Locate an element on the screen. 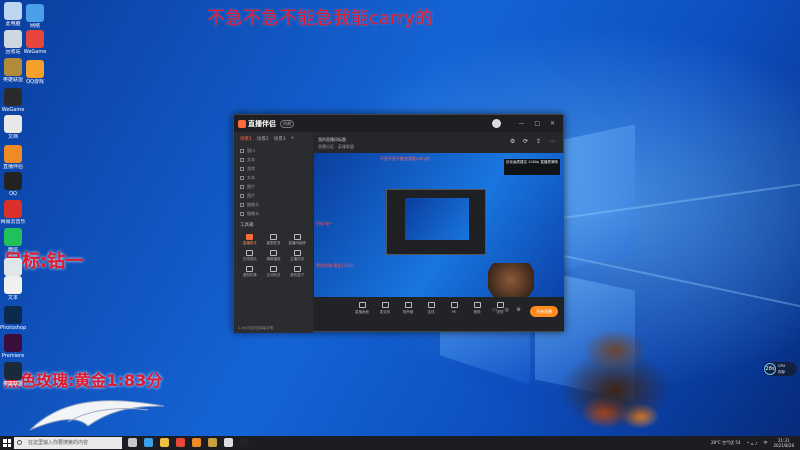  monitor-labels: CPU 内存 is located at coordinates (781, 369).